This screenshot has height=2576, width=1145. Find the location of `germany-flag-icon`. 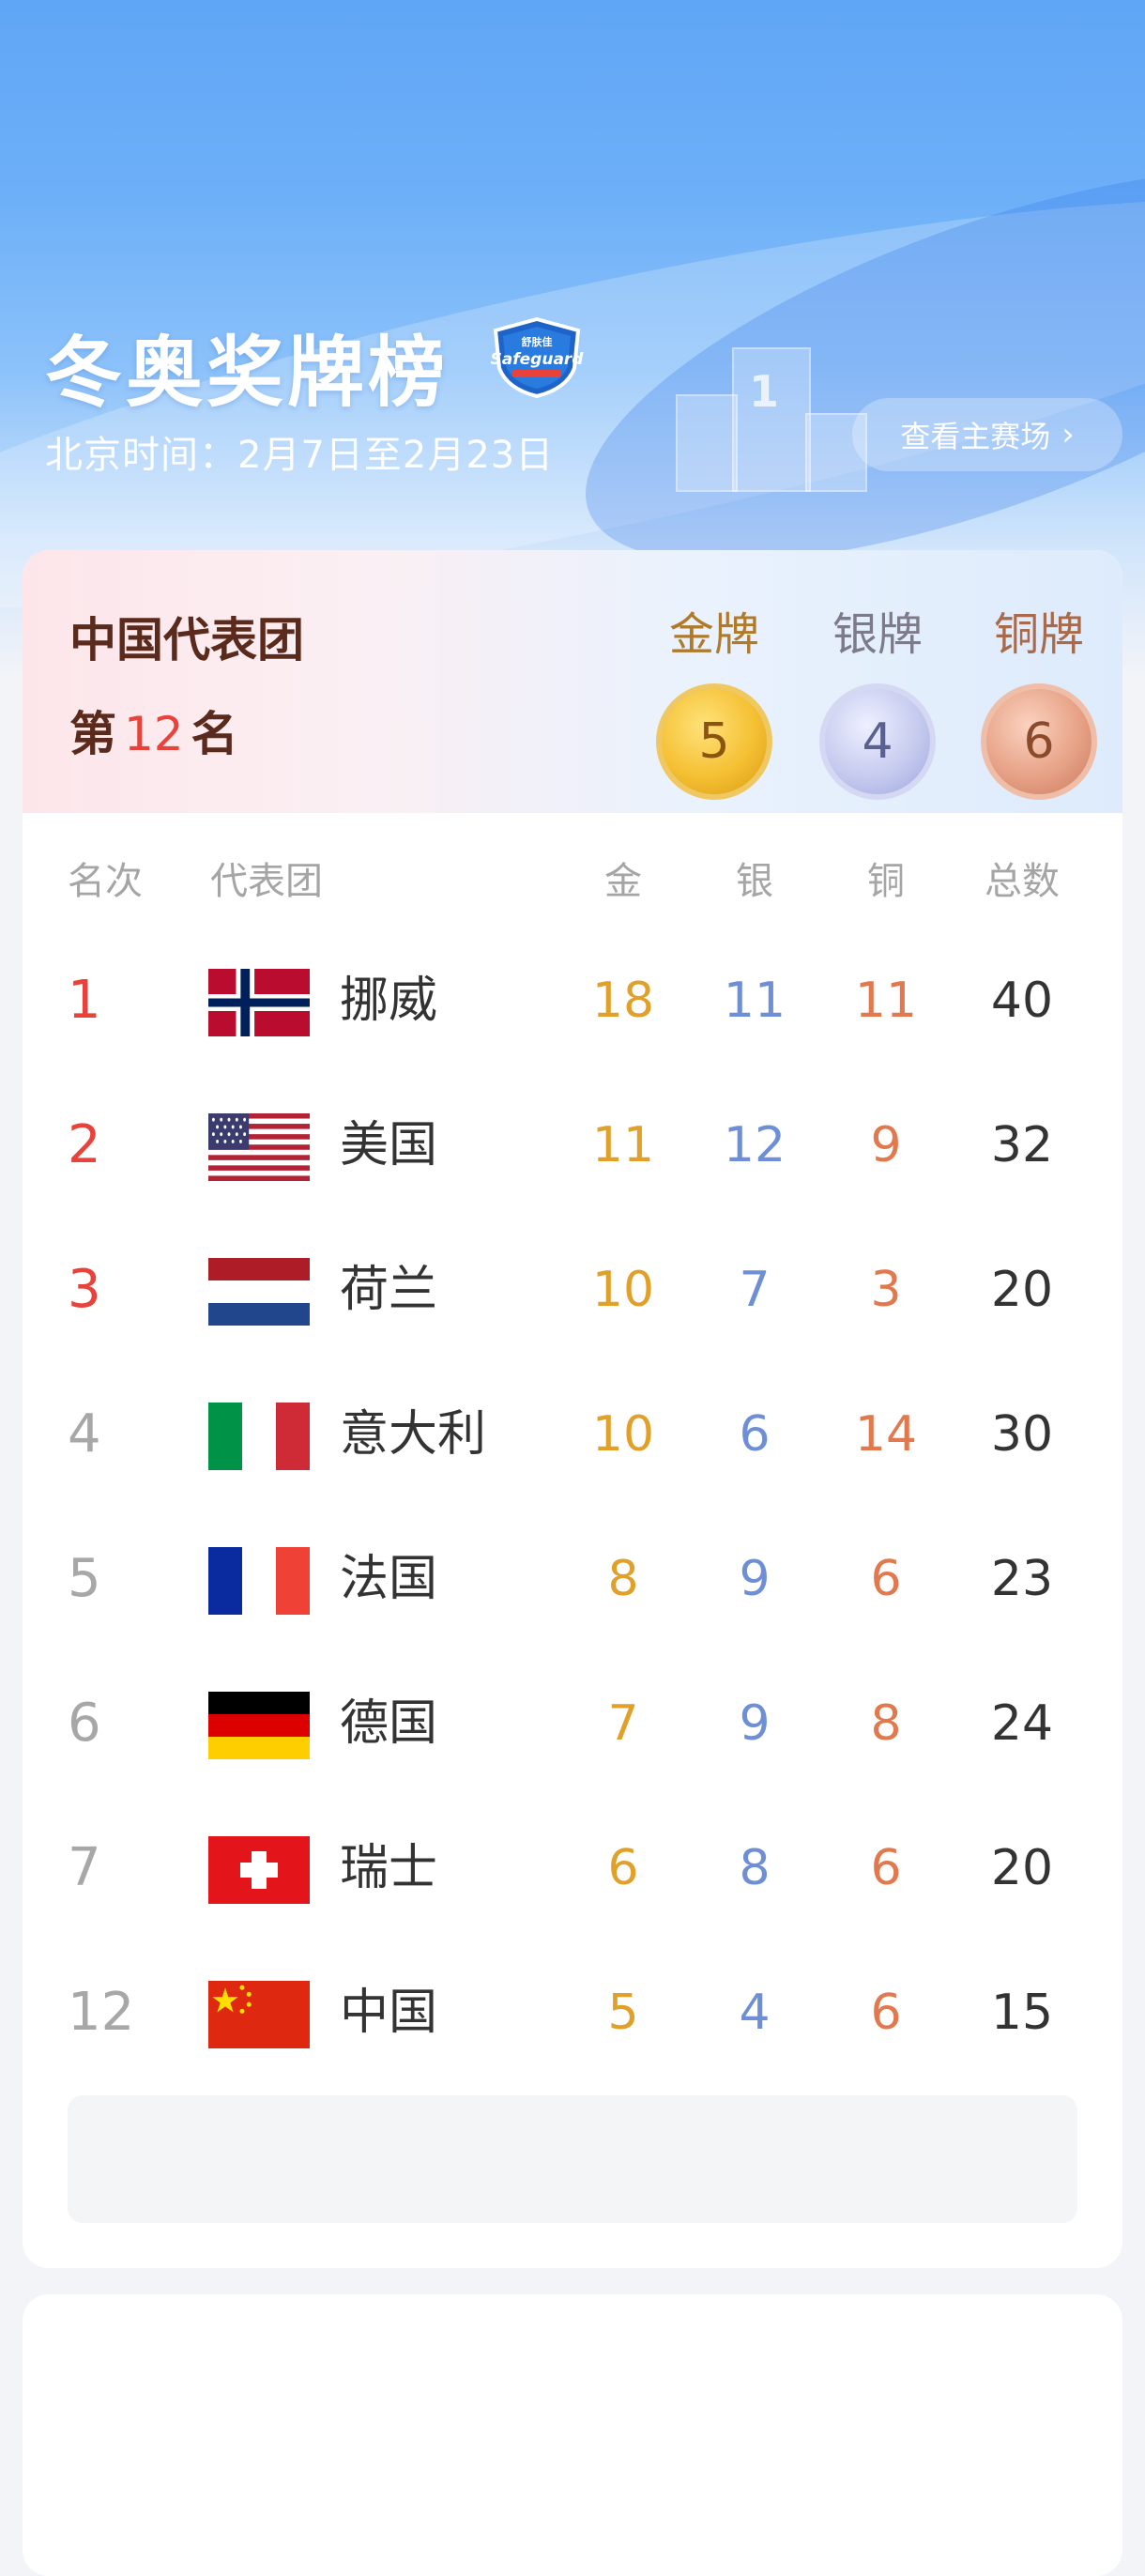

germany-flag-icon is located at coordinates (259, 1726).